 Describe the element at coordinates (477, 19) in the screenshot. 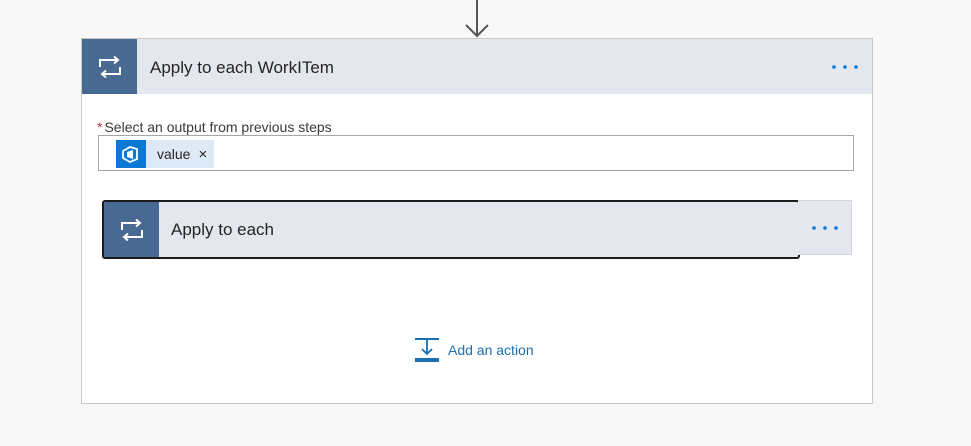

I see `flow-connector-arrow-icon` at that location.